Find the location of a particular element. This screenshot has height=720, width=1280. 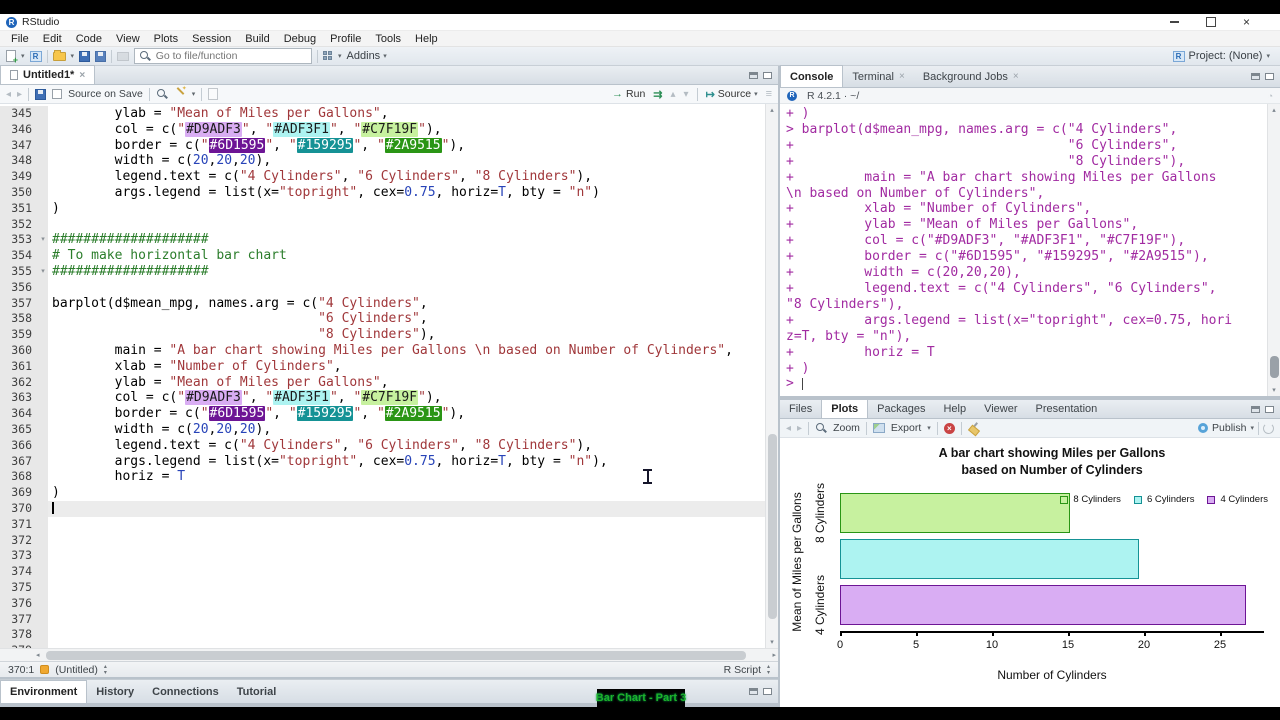

scroll-right-icon: ▸ is located at coordinates (774, 655).